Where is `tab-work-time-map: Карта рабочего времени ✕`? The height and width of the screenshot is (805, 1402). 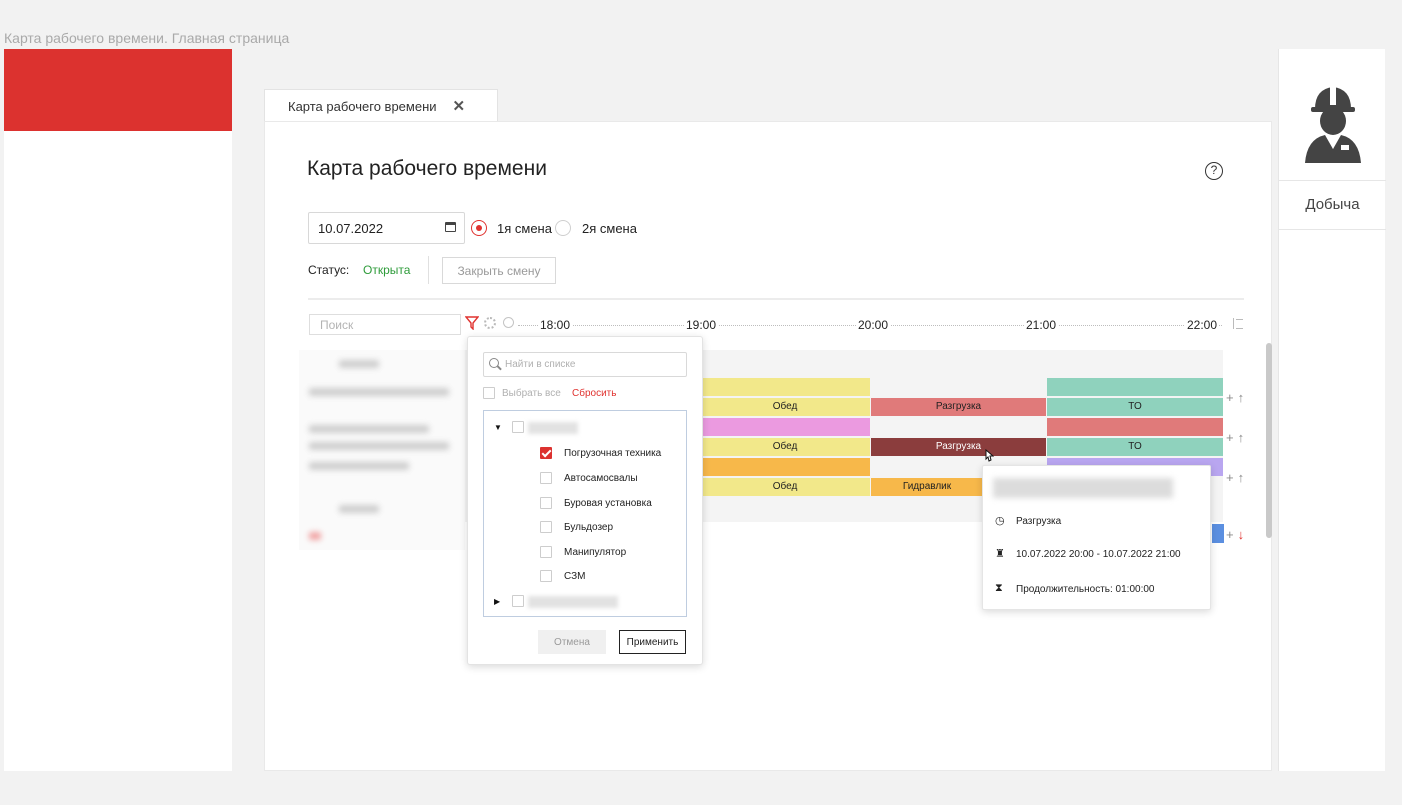
tab-work-time-map: Карта рабочего времени ✕ is located at coordinates (381, 105).